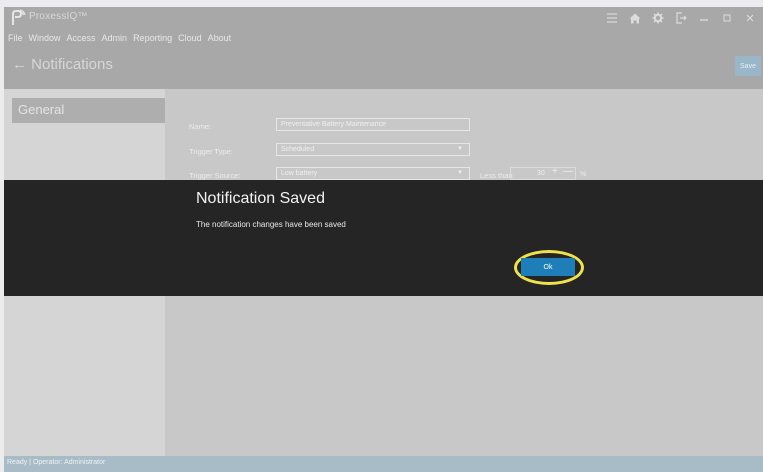  Describe the element at coordinates (58, 16) in the screenshot. I see `app-title: ProxessIQ™` at that location.